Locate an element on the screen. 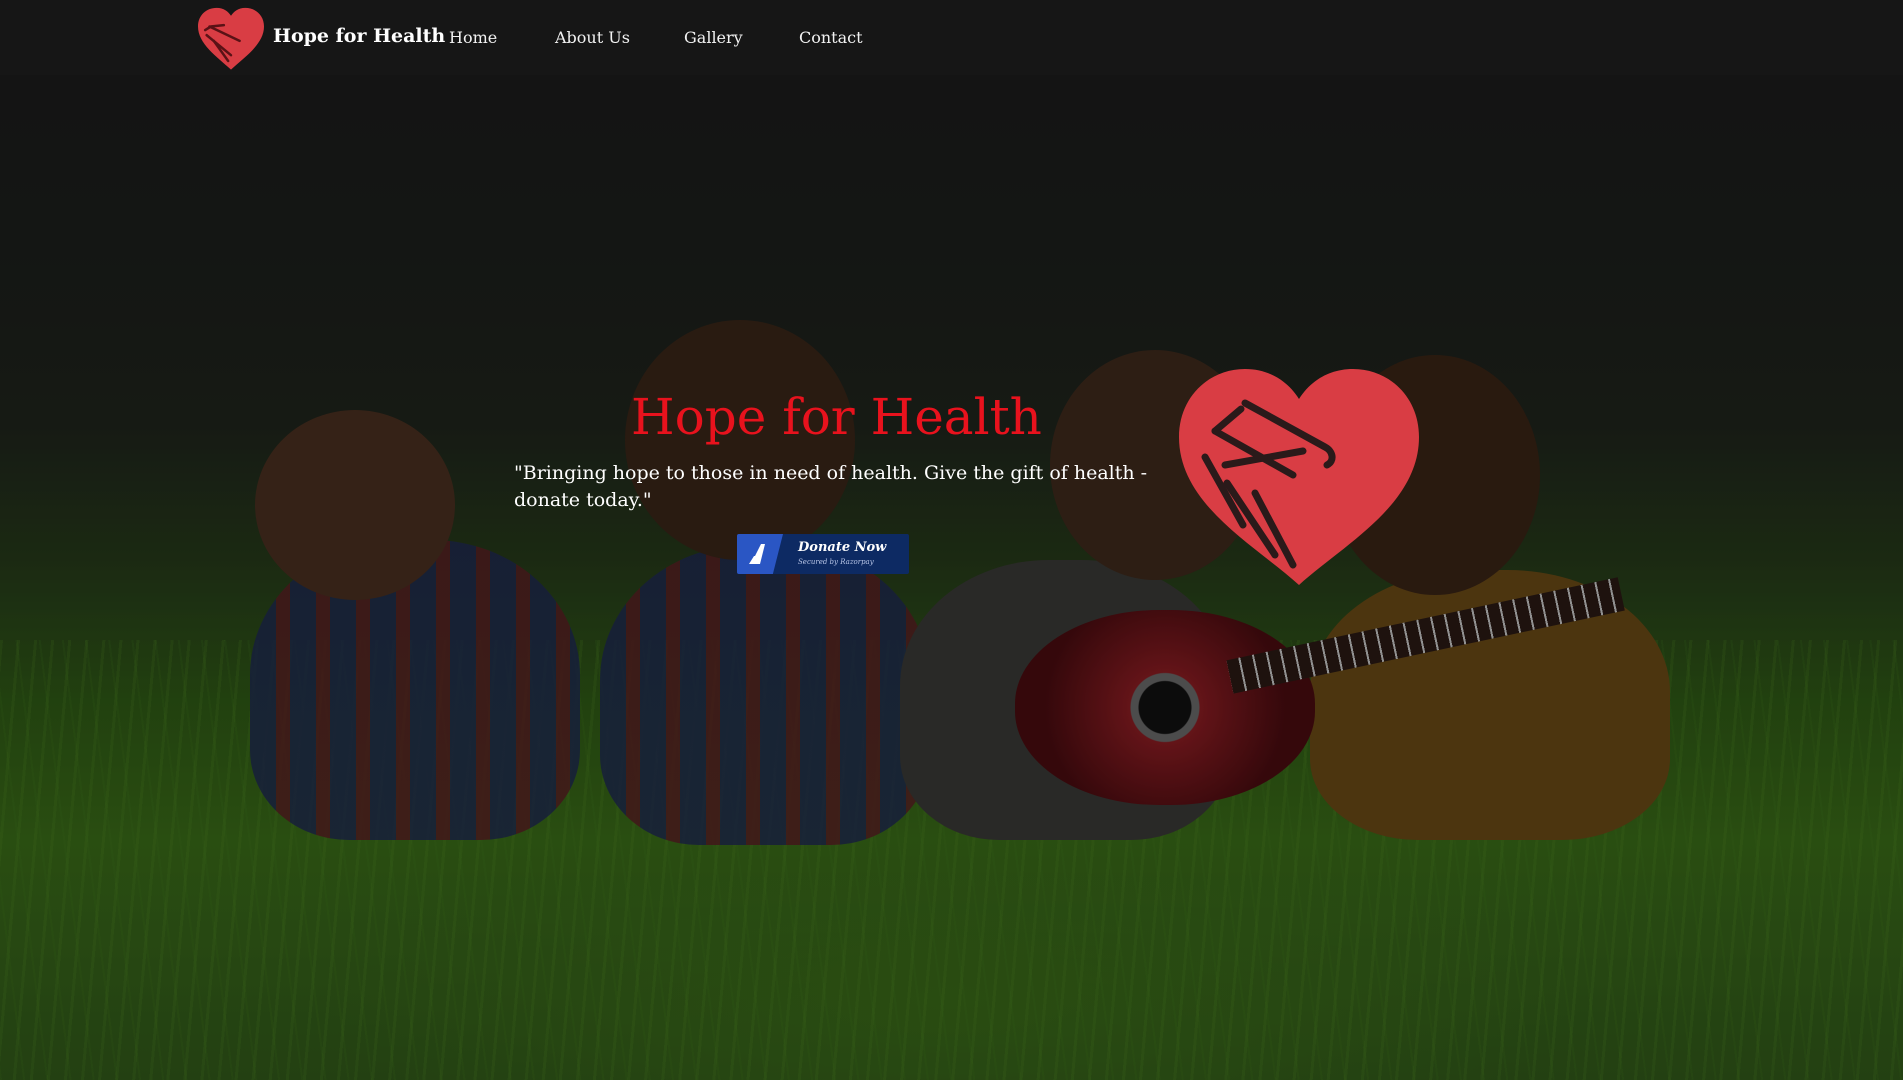 The image size is (1903, 1080). nav-link-gallery: Gallery is located at coordinates (713, 37).